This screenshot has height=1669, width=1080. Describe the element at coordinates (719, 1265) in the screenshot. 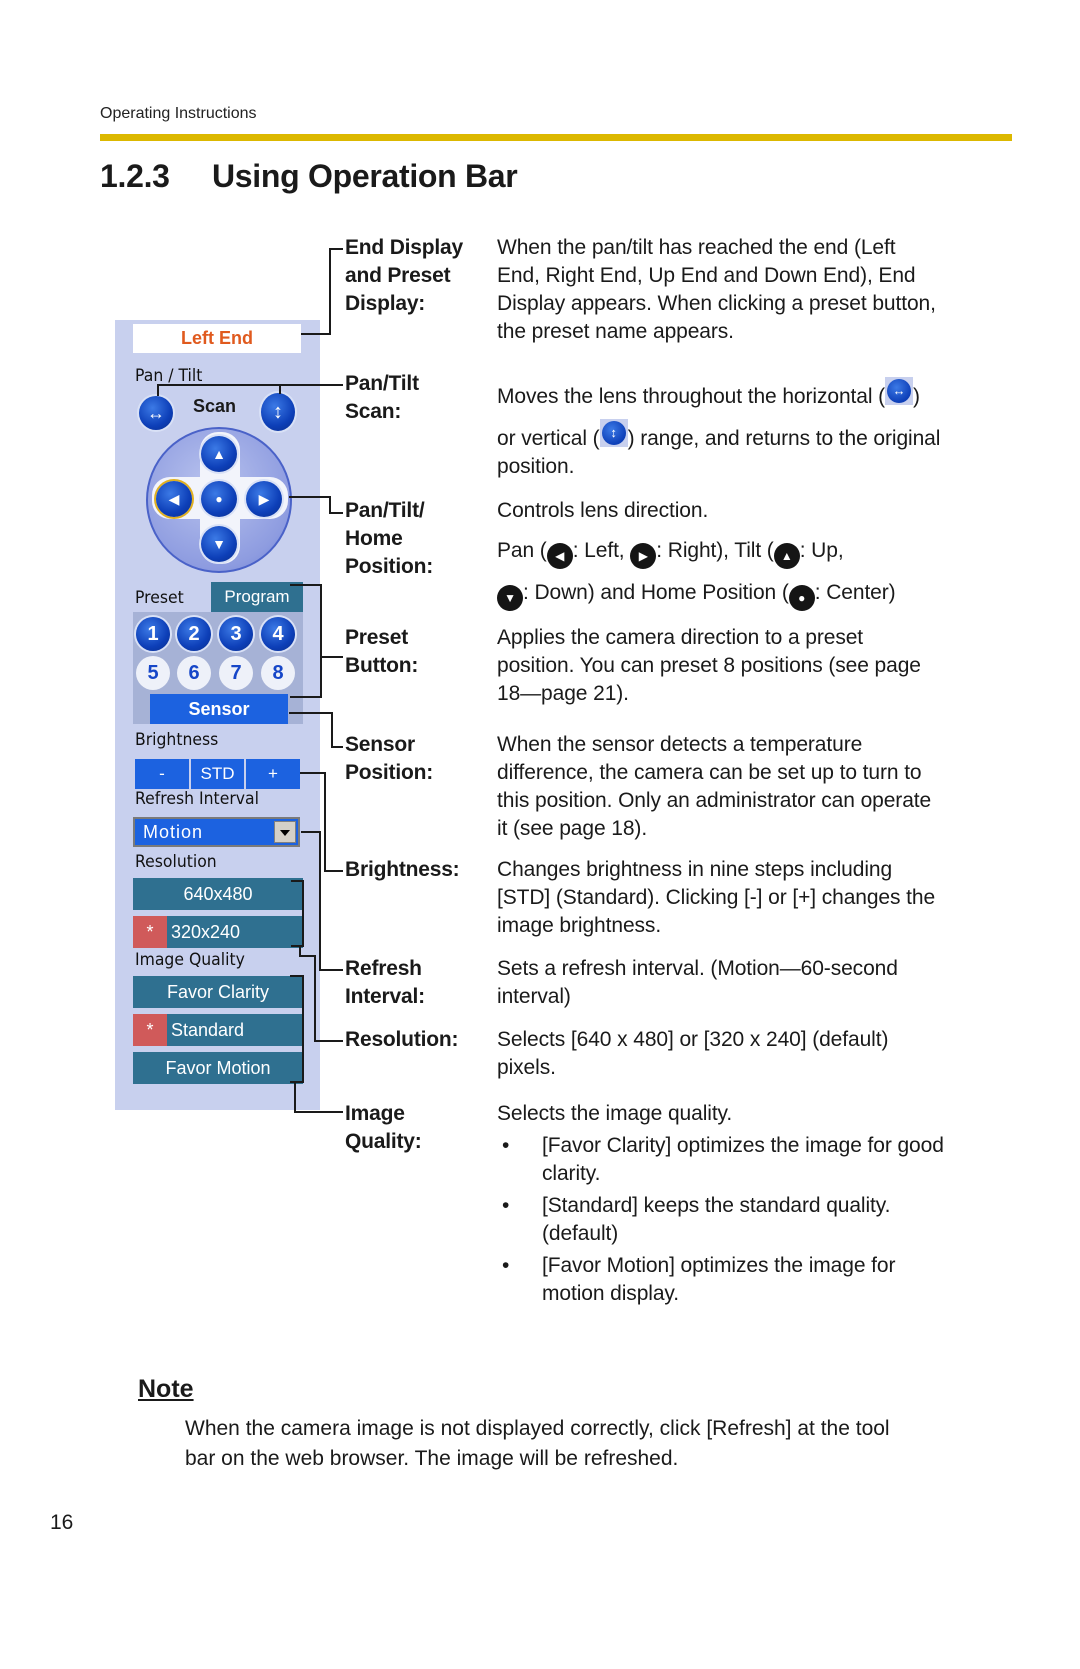

I see `bullet-line: [Favor Motion] optimizes the image for` at that location.